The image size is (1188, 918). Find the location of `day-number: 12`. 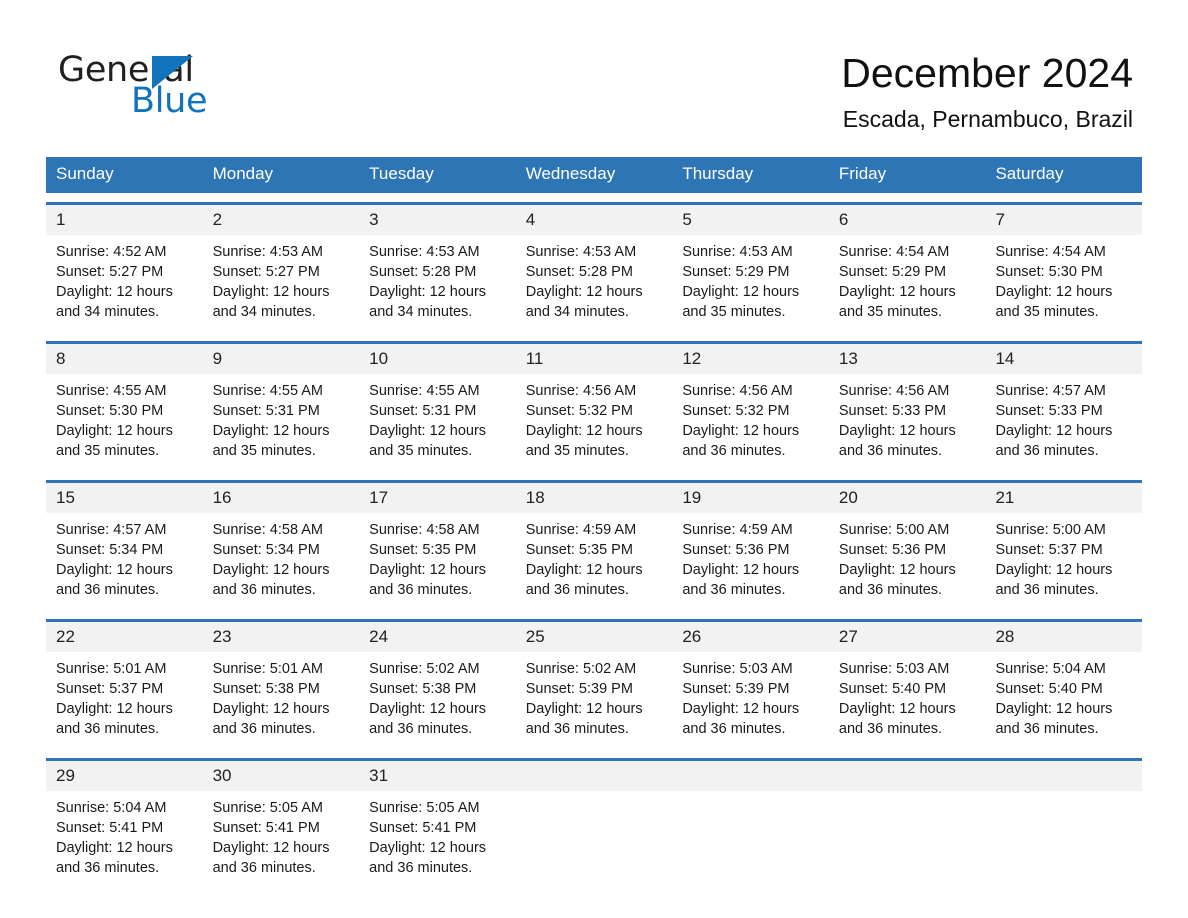

day-number: 12 is located at coordinates (750, 359).